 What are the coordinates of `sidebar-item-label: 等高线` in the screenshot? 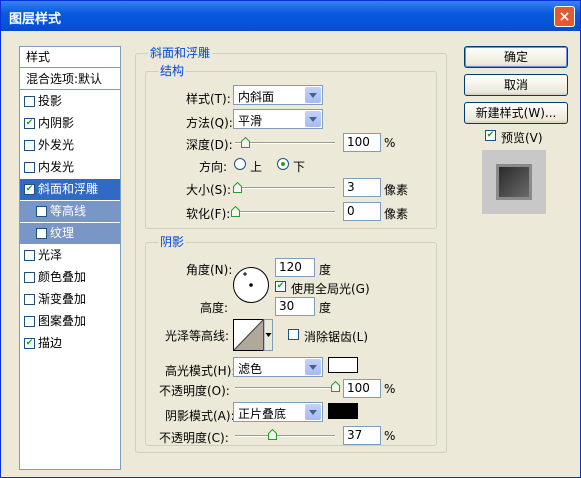 It's located at (68, 211).